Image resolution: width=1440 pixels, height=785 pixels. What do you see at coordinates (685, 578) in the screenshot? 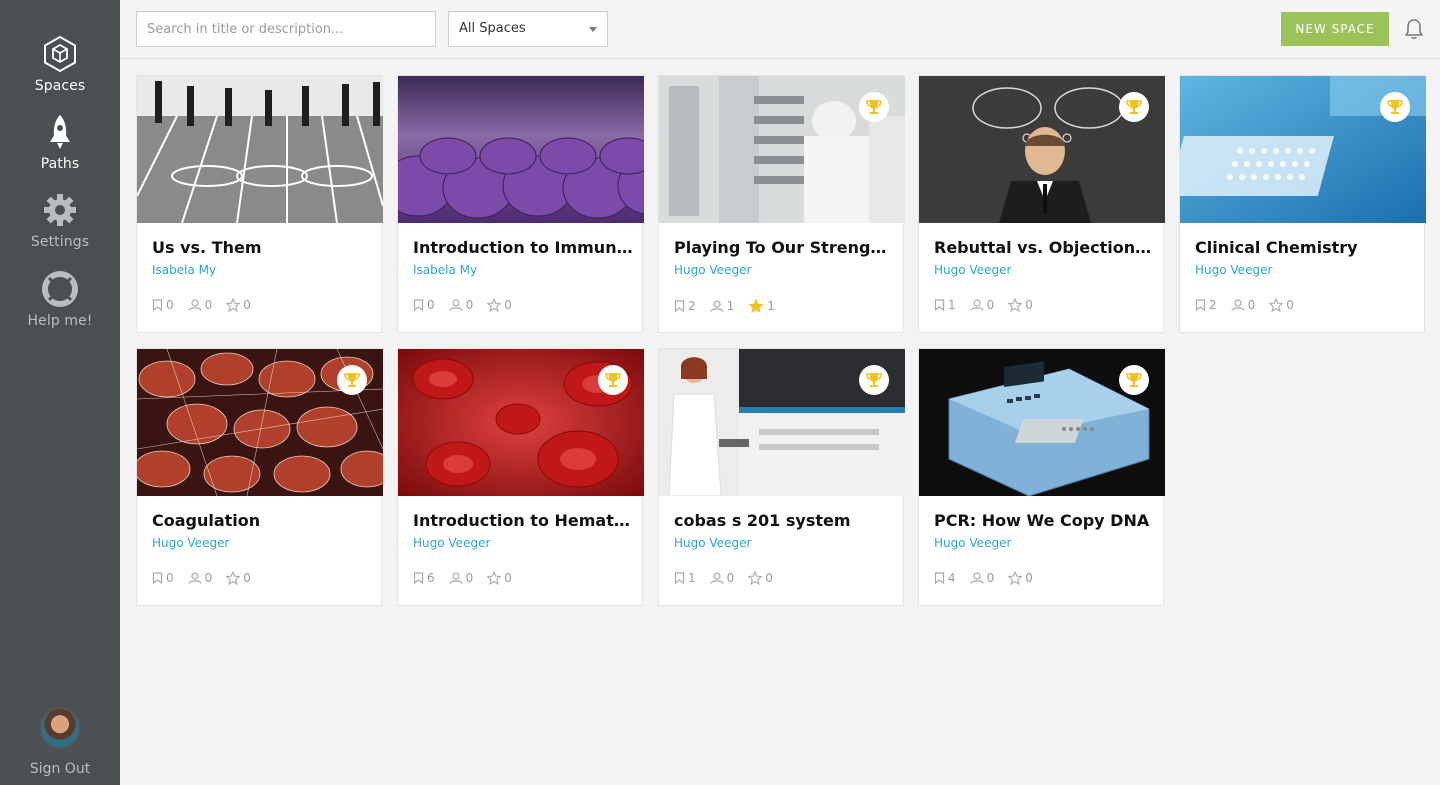
I see `bookmark-count: 1` at bounding box center [685, 578].